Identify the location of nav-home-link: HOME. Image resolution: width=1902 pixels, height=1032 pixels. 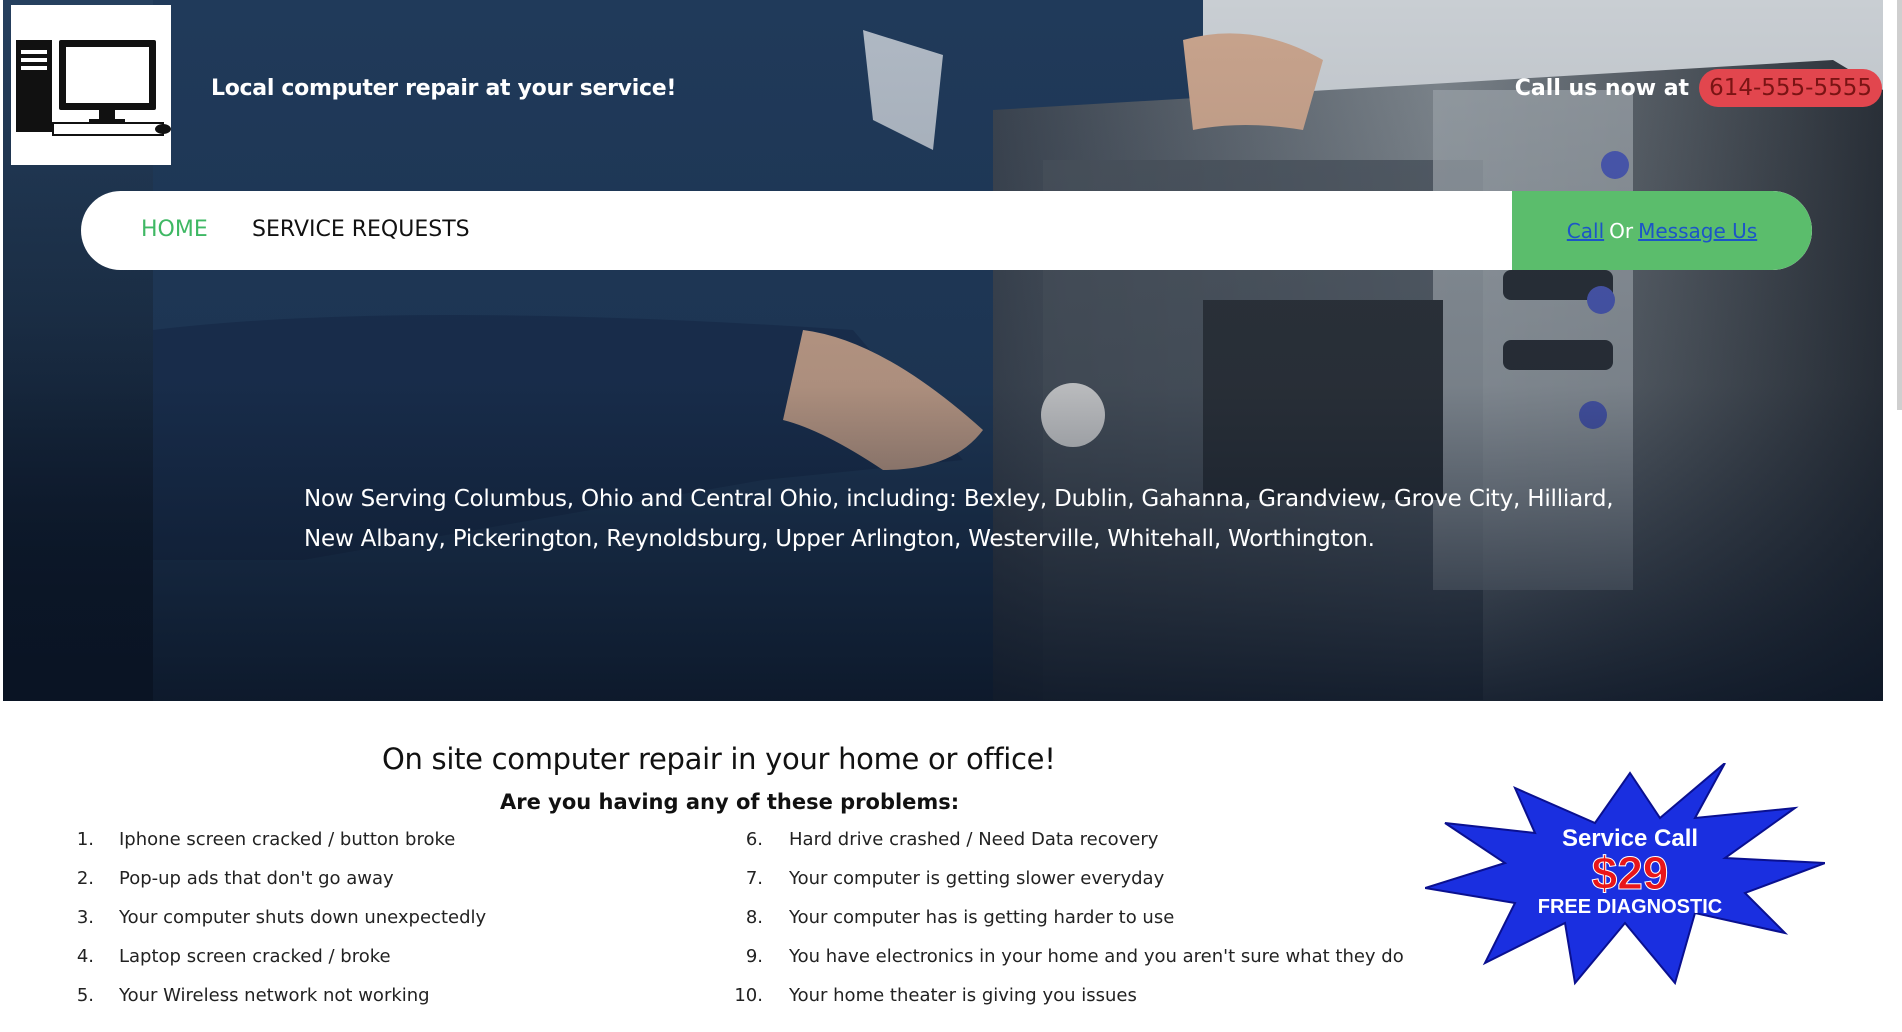
(174, 229).